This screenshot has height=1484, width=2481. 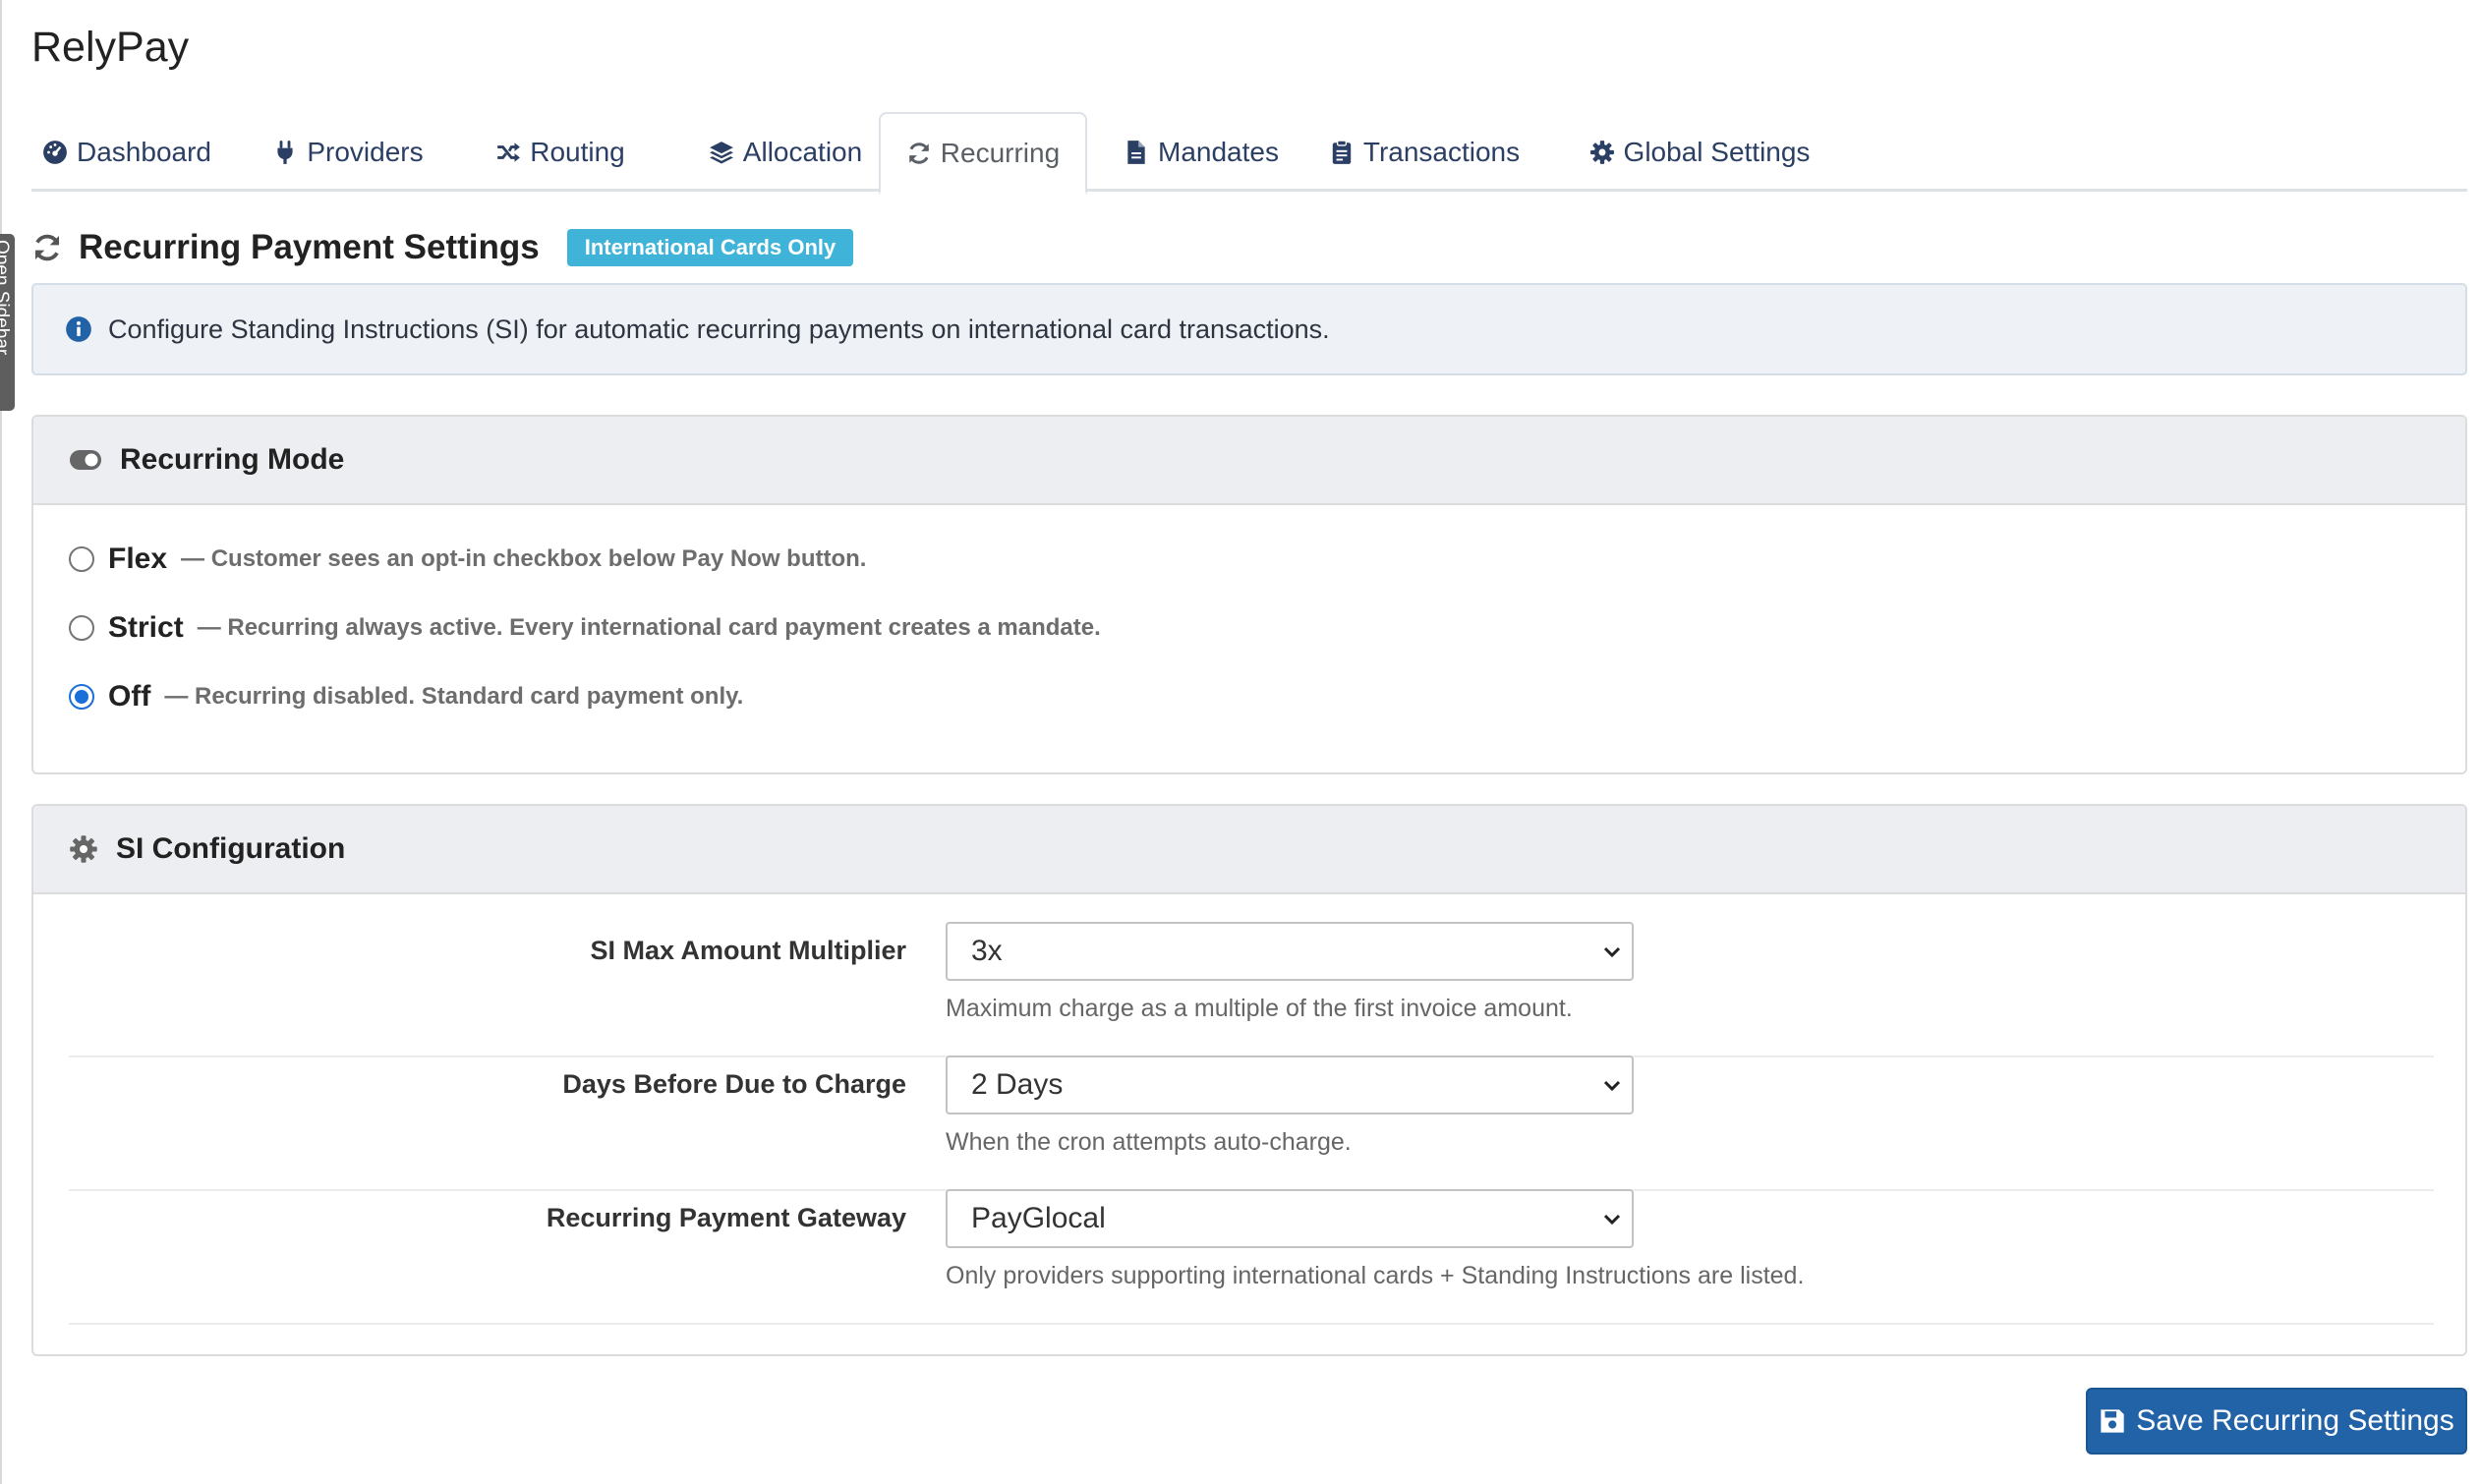 What do you see at coordinates (129, 696) in the screenshot?
I see `option-name: Off` at bounding box center [129, 696].